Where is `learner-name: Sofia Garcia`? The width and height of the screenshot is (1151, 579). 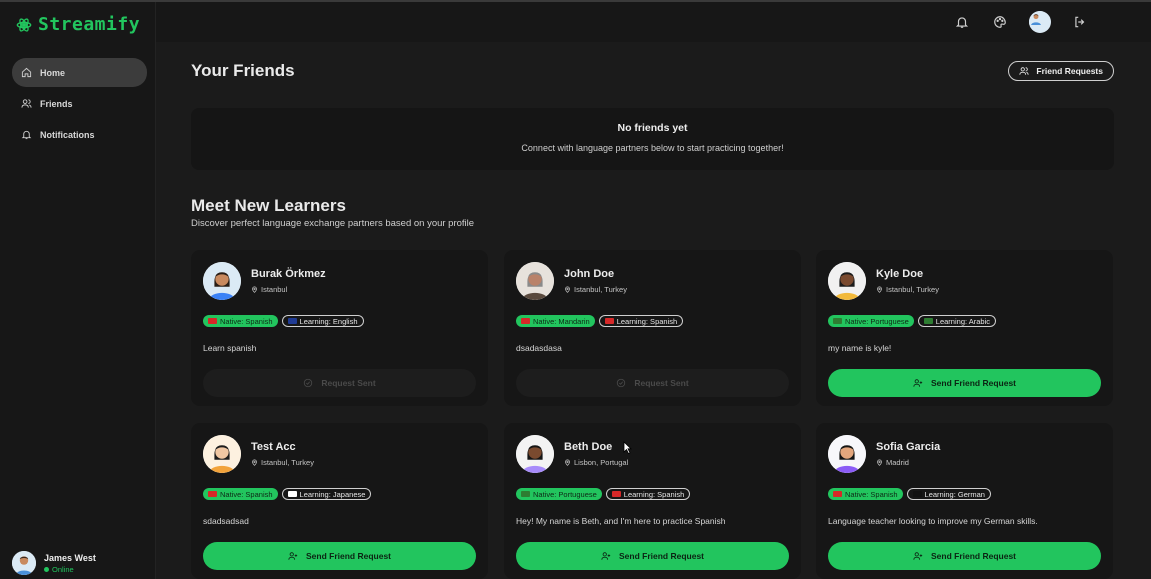 learner-name: Sofia Garcia is located at coordinates (908, 447).